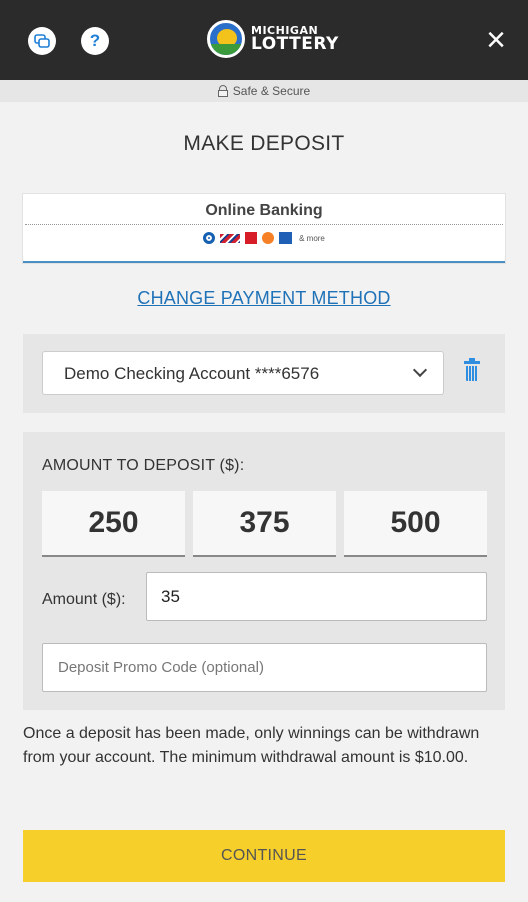  Describe the element at coordinates (226, 39) in the screenshot. I see `logo-badge-icon` at that location.